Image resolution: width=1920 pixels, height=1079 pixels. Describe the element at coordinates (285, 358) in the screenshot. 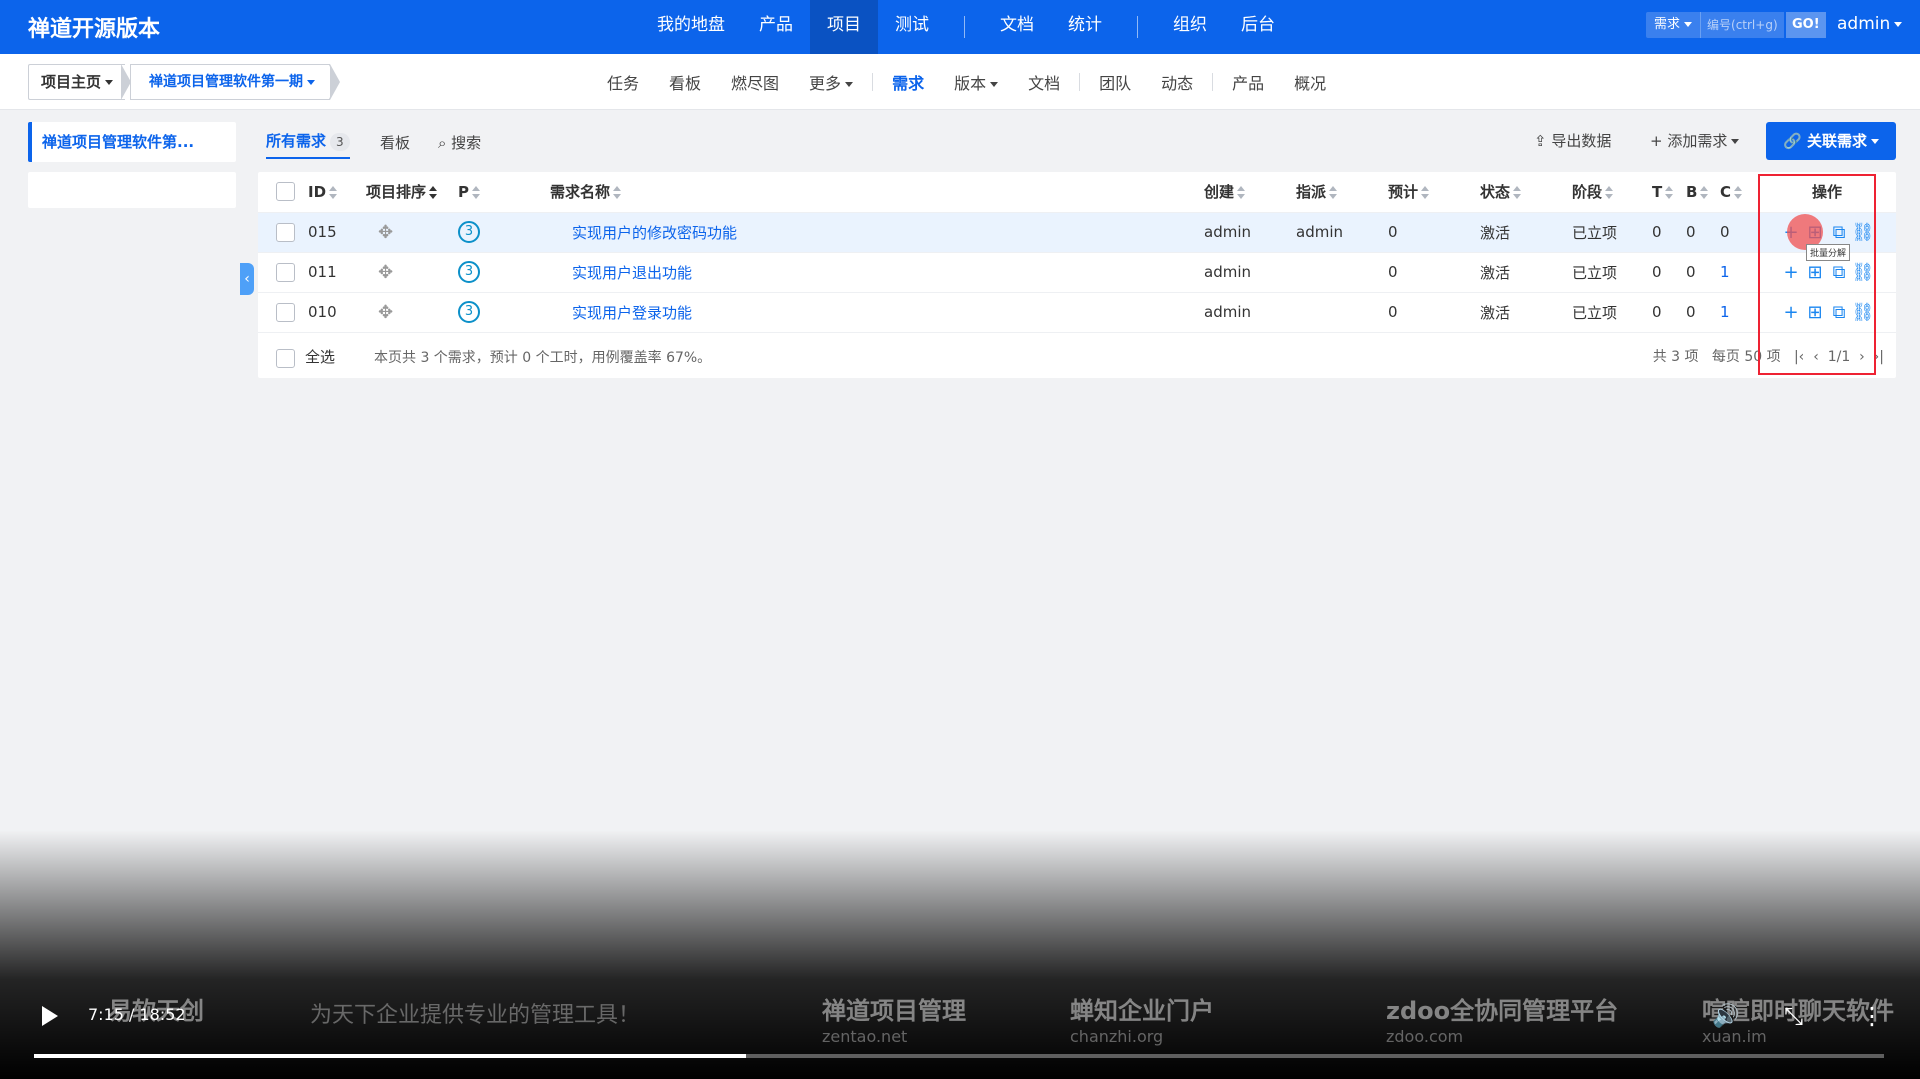

I see `select-all-checkbox` at that location.